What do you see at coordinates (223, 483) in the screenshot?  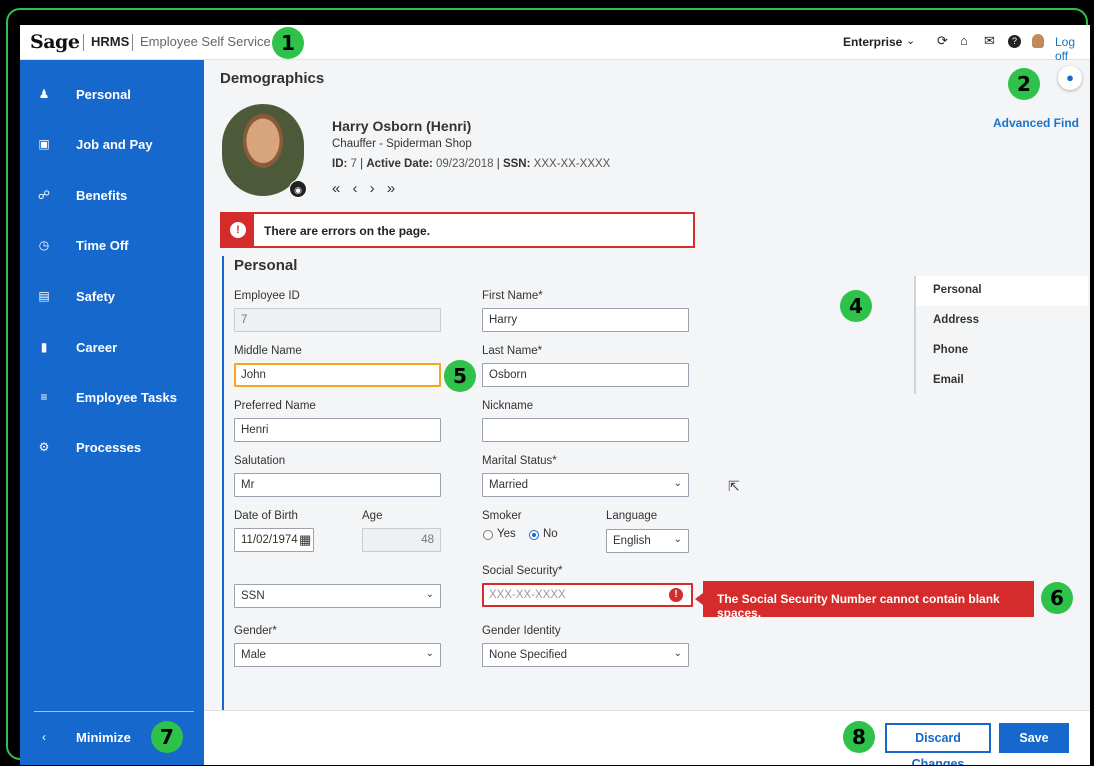 I see `section-accent` at bounding box center [223, 483].